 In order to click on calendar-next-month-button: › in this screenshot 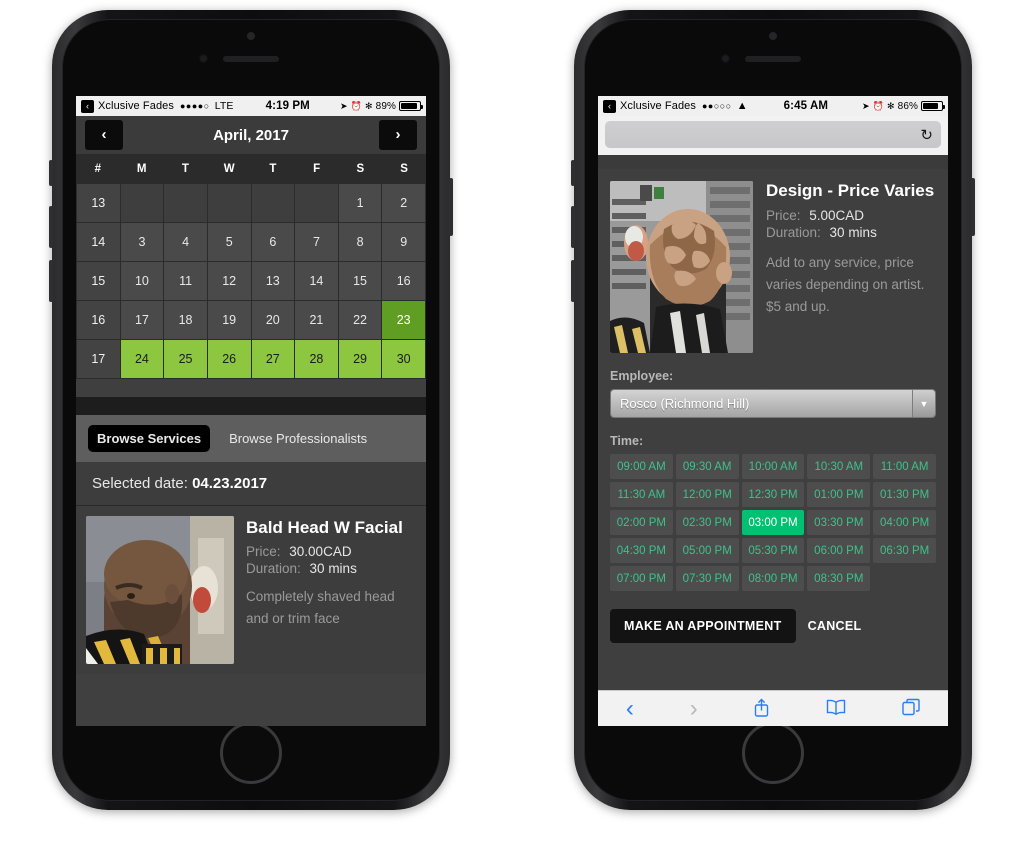, I will do `click(398, 135)`.